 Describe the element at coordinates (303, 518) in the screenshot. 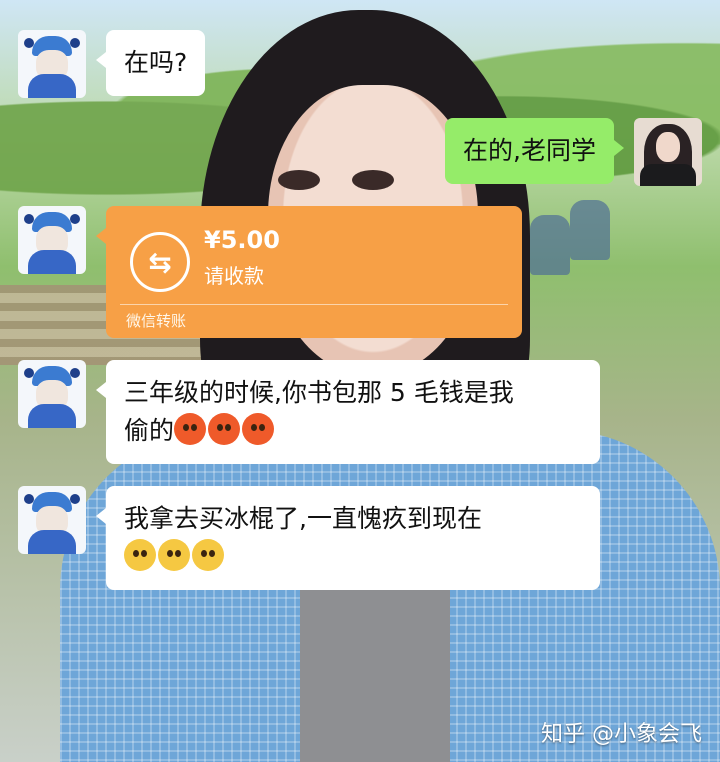

I see `message-text: 我拿去买冰棍了,一直愧疚到现在` at that location.